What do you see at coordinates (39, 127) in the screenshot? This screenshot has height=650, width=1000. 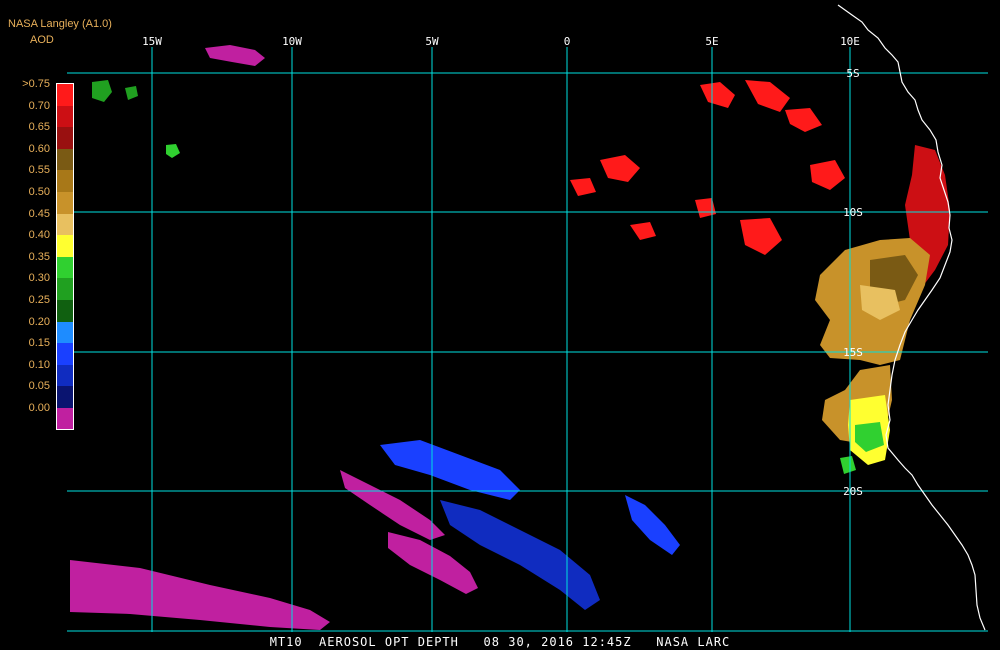 I see `colorbar-label: 0.65` at bounding box center [39, 127].